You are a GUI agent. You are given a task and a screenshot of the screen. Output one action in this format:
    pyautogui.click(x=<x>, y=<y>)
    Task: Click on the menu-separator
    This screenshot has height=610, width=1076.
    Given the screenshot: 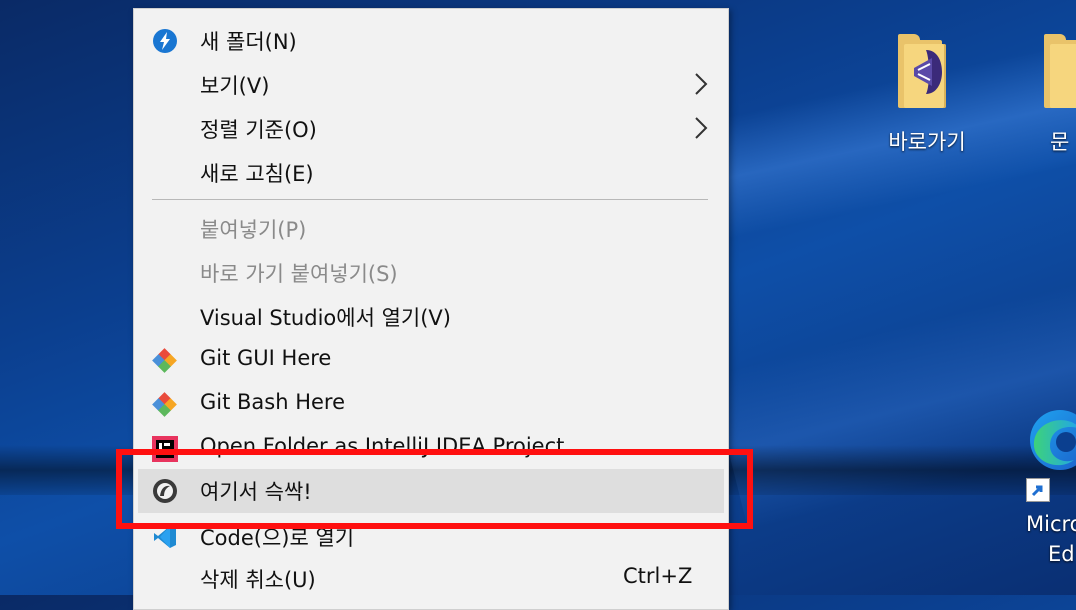 What is the action you would take?
    pyautogui.click(x=430, y=199)
    